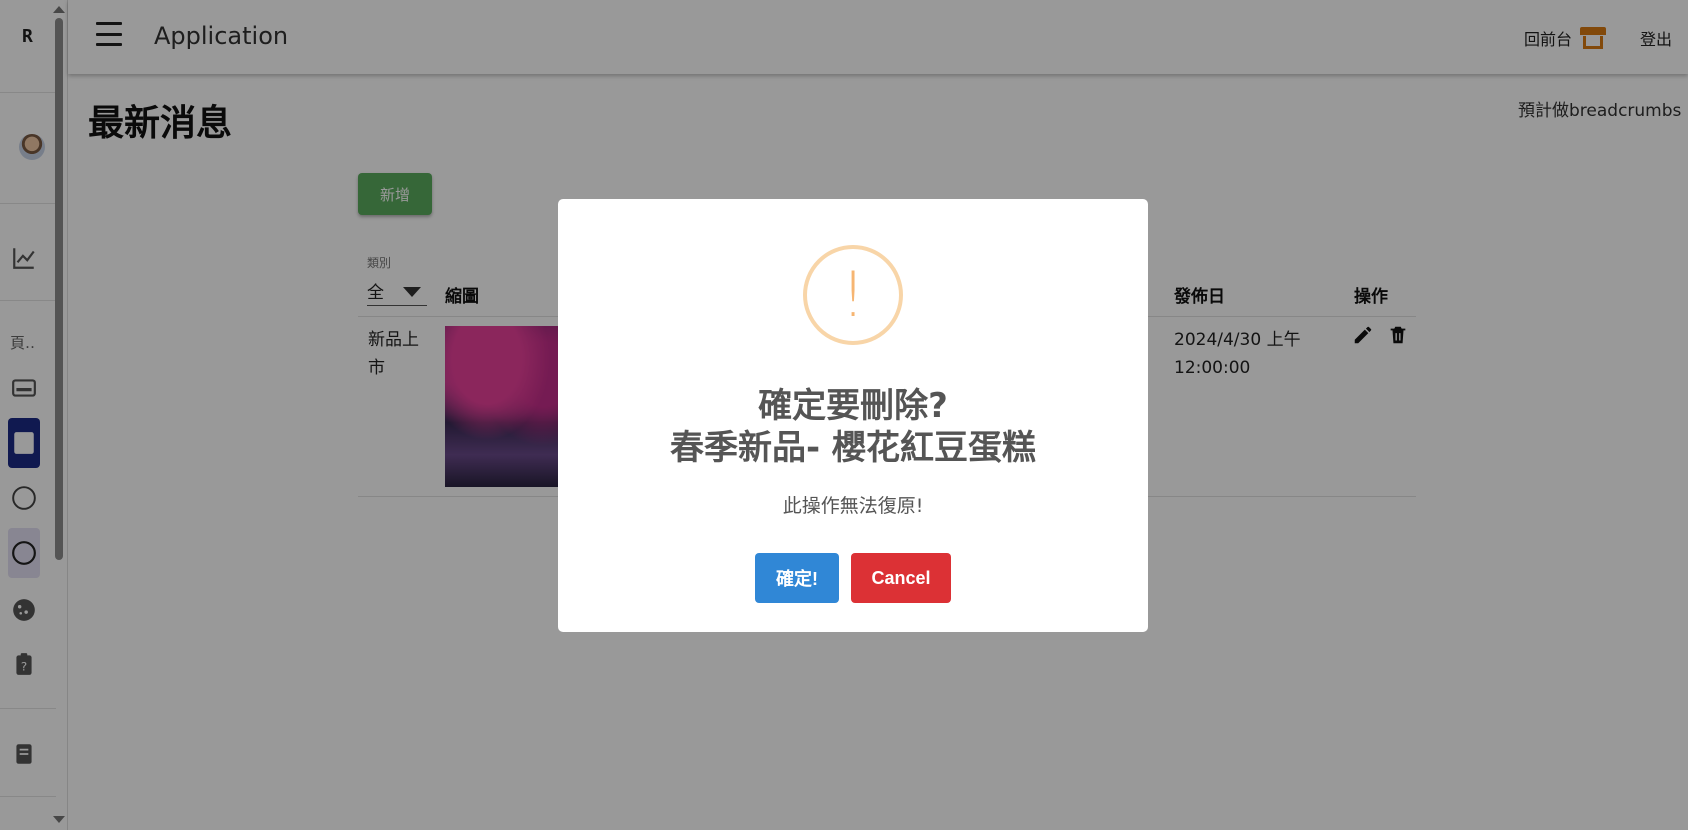  What do you see at coordinates (853, 406) in the screenshot?
I see `dialog-title-line: 確定要刪除?` at bounding box center [853, 406].